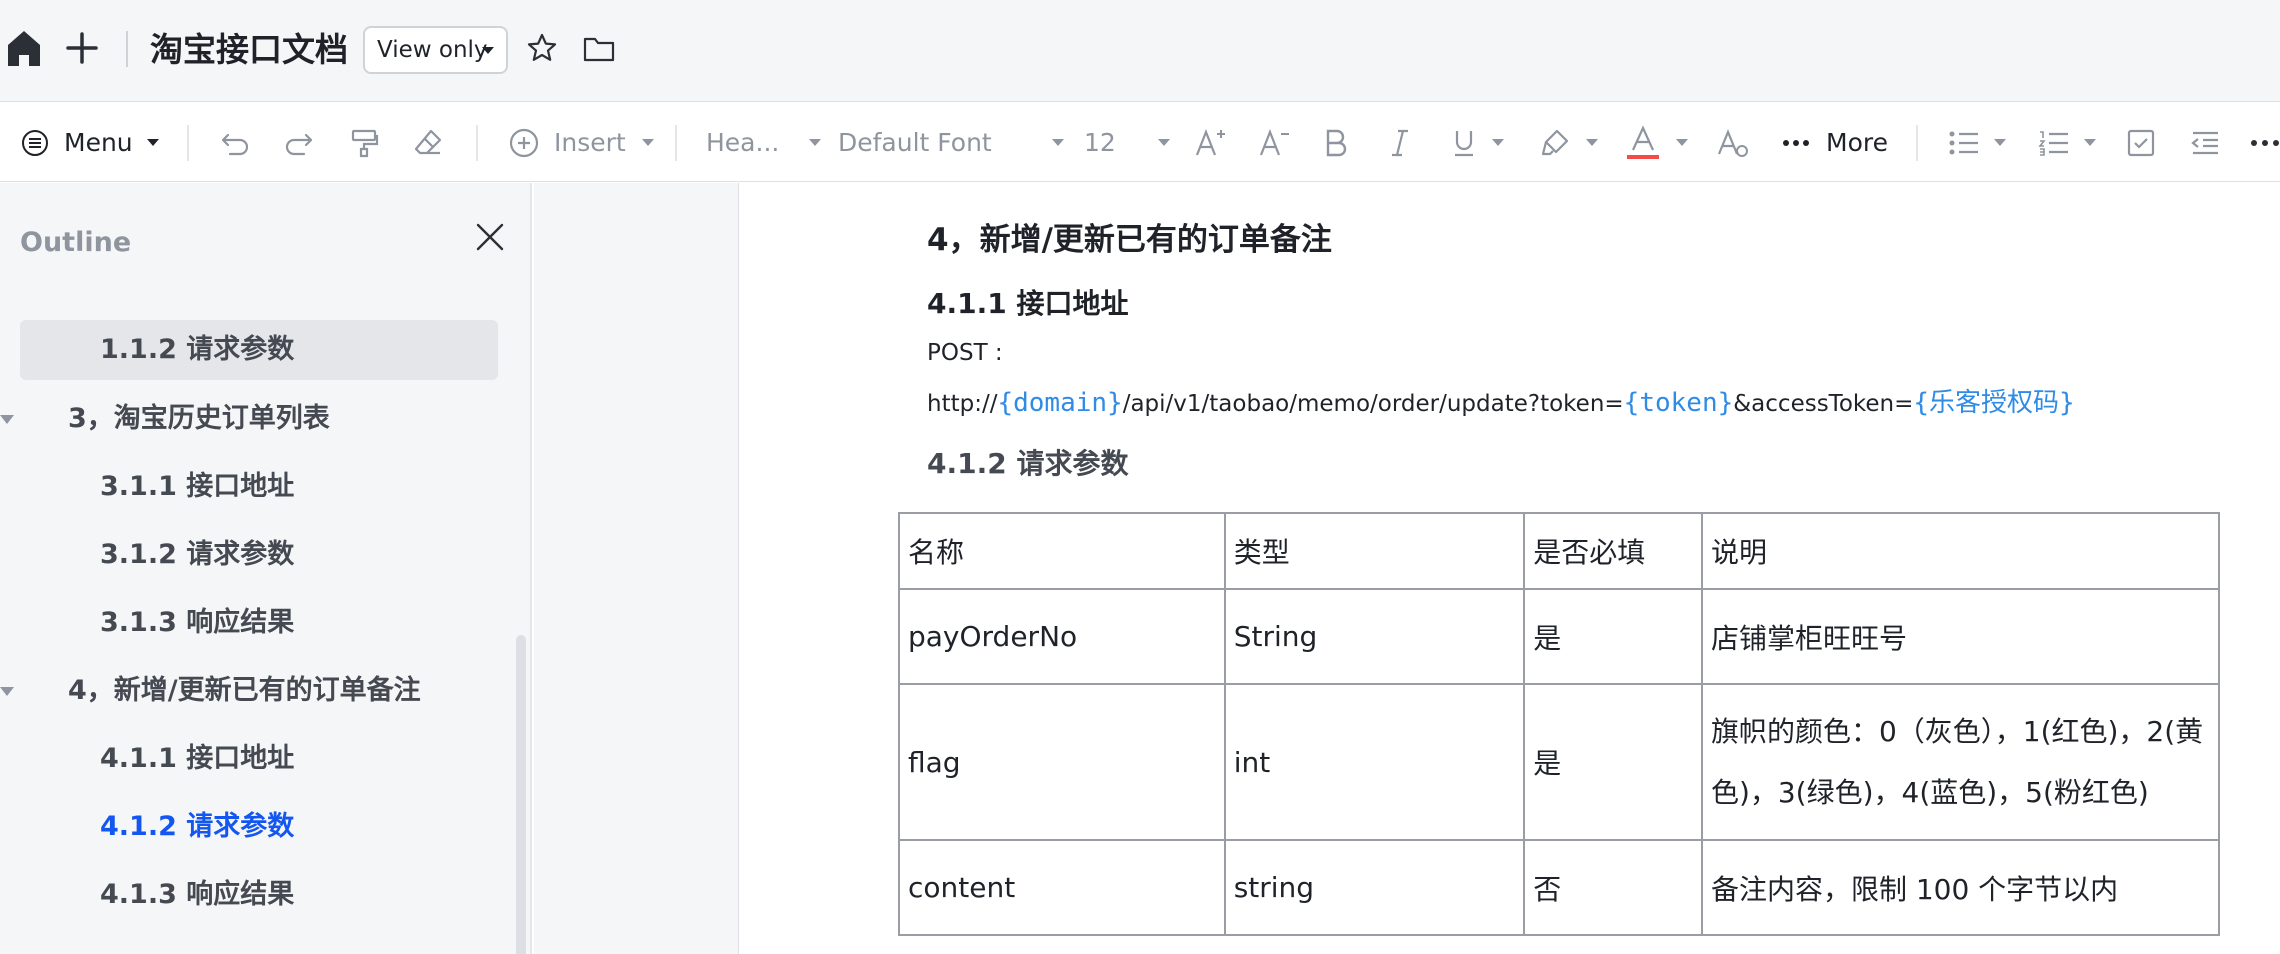 The image size is (2280, 954). What do you see at coordinates (590, 142) in the screenshot?
I see `insert-label: Insert` at bounding box center [590, 142].